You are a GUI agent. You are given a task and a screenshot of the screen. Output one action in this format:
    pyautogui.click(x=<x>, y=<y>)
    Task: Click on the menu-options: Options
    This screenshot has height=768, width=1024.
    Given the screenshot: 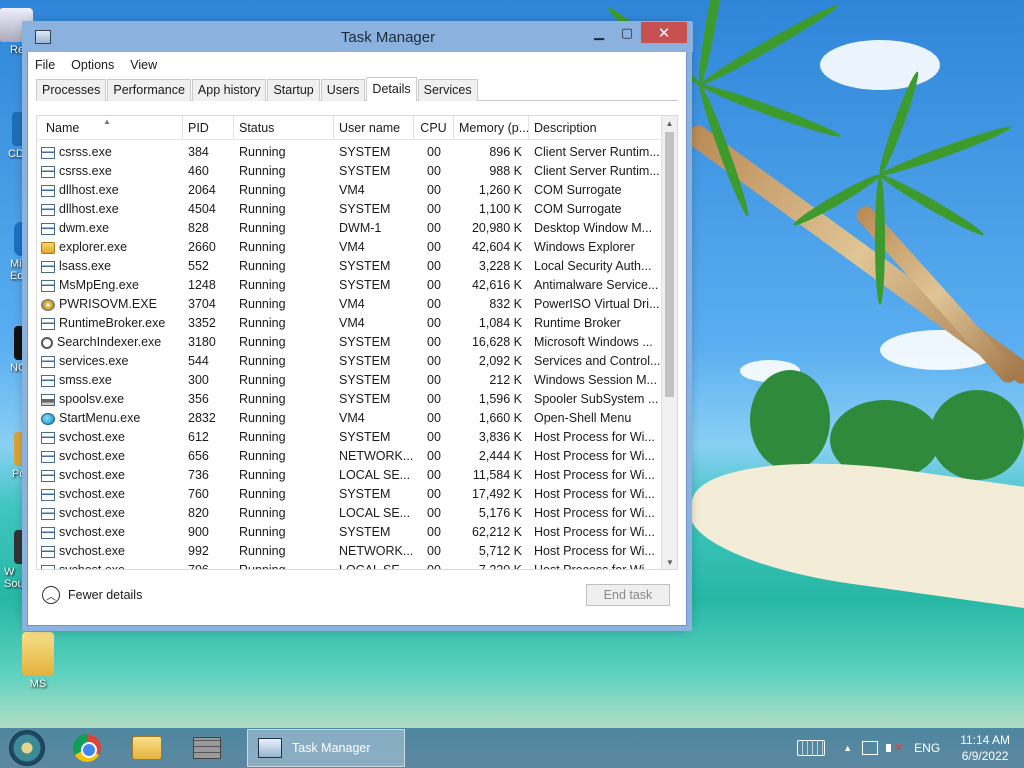 What is the action you would take?
    pyautogui.click(x=92, y=65)
    